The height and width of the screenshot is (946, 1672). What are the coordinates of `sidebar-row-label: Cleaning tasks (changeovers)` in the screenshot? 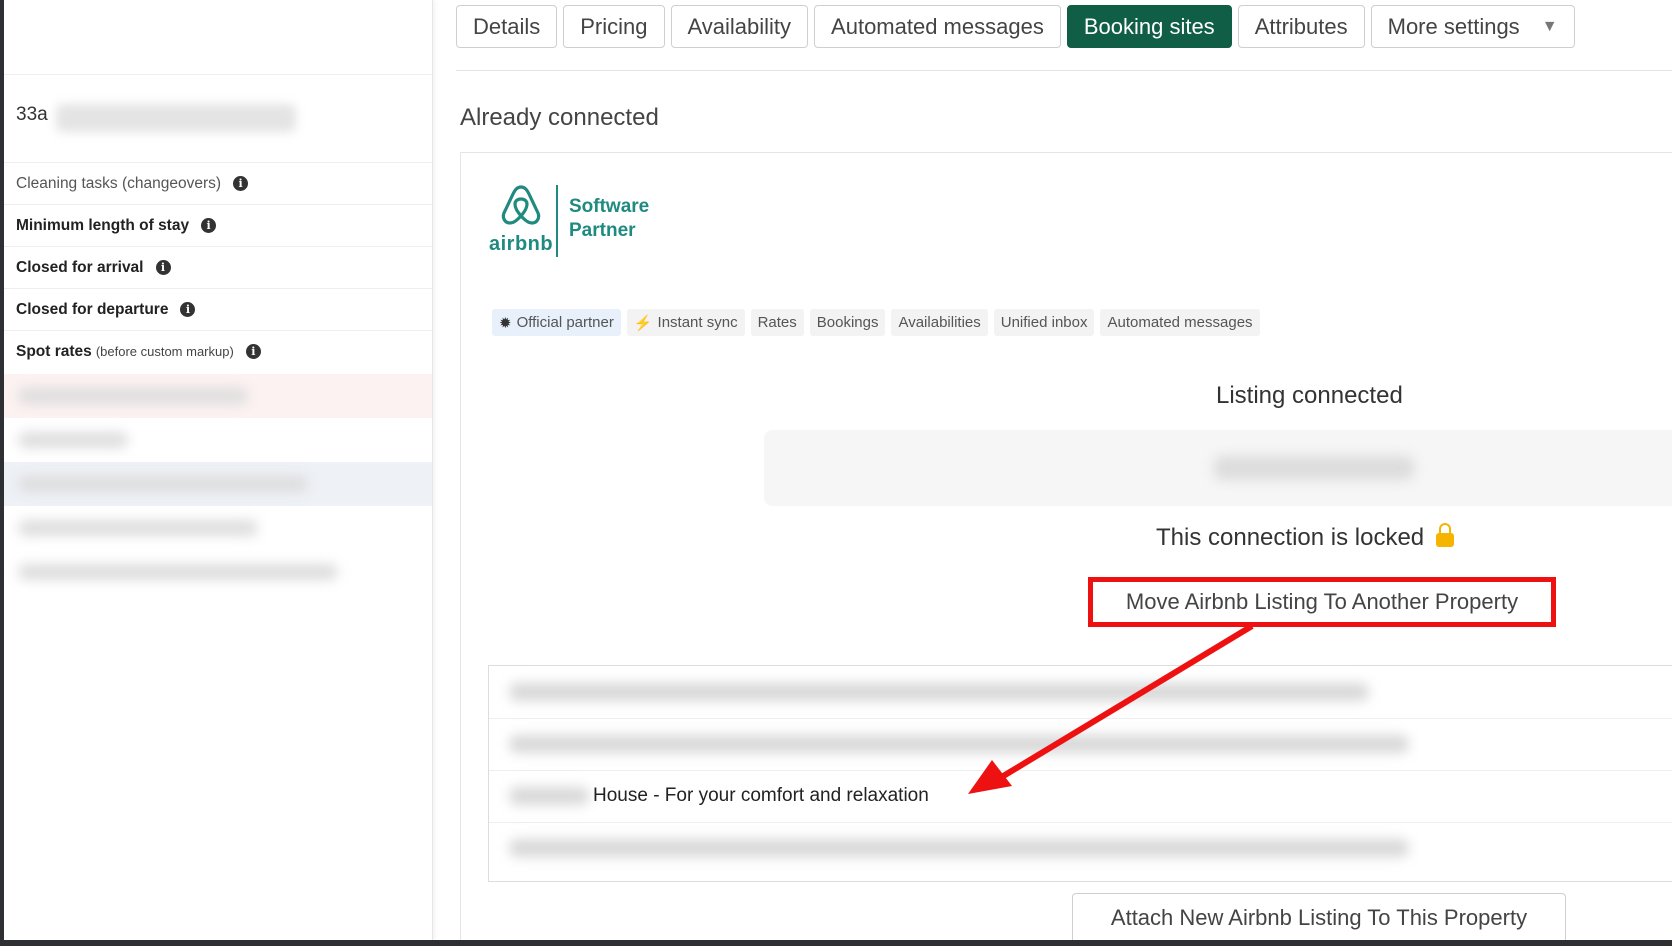 It's located at (119, 183).